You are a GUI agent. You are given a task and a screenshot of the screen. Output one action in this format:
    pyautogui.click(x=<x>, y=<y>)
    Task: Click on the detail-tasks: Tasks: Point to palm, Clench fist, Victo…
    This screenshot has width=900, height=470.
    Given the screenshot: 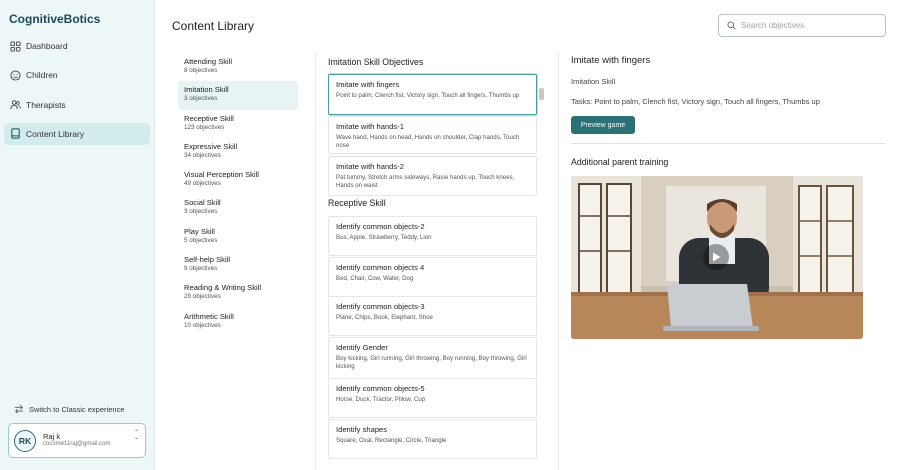 What is the action you would take?
    pyautogui.click(x=695, y=101)
    